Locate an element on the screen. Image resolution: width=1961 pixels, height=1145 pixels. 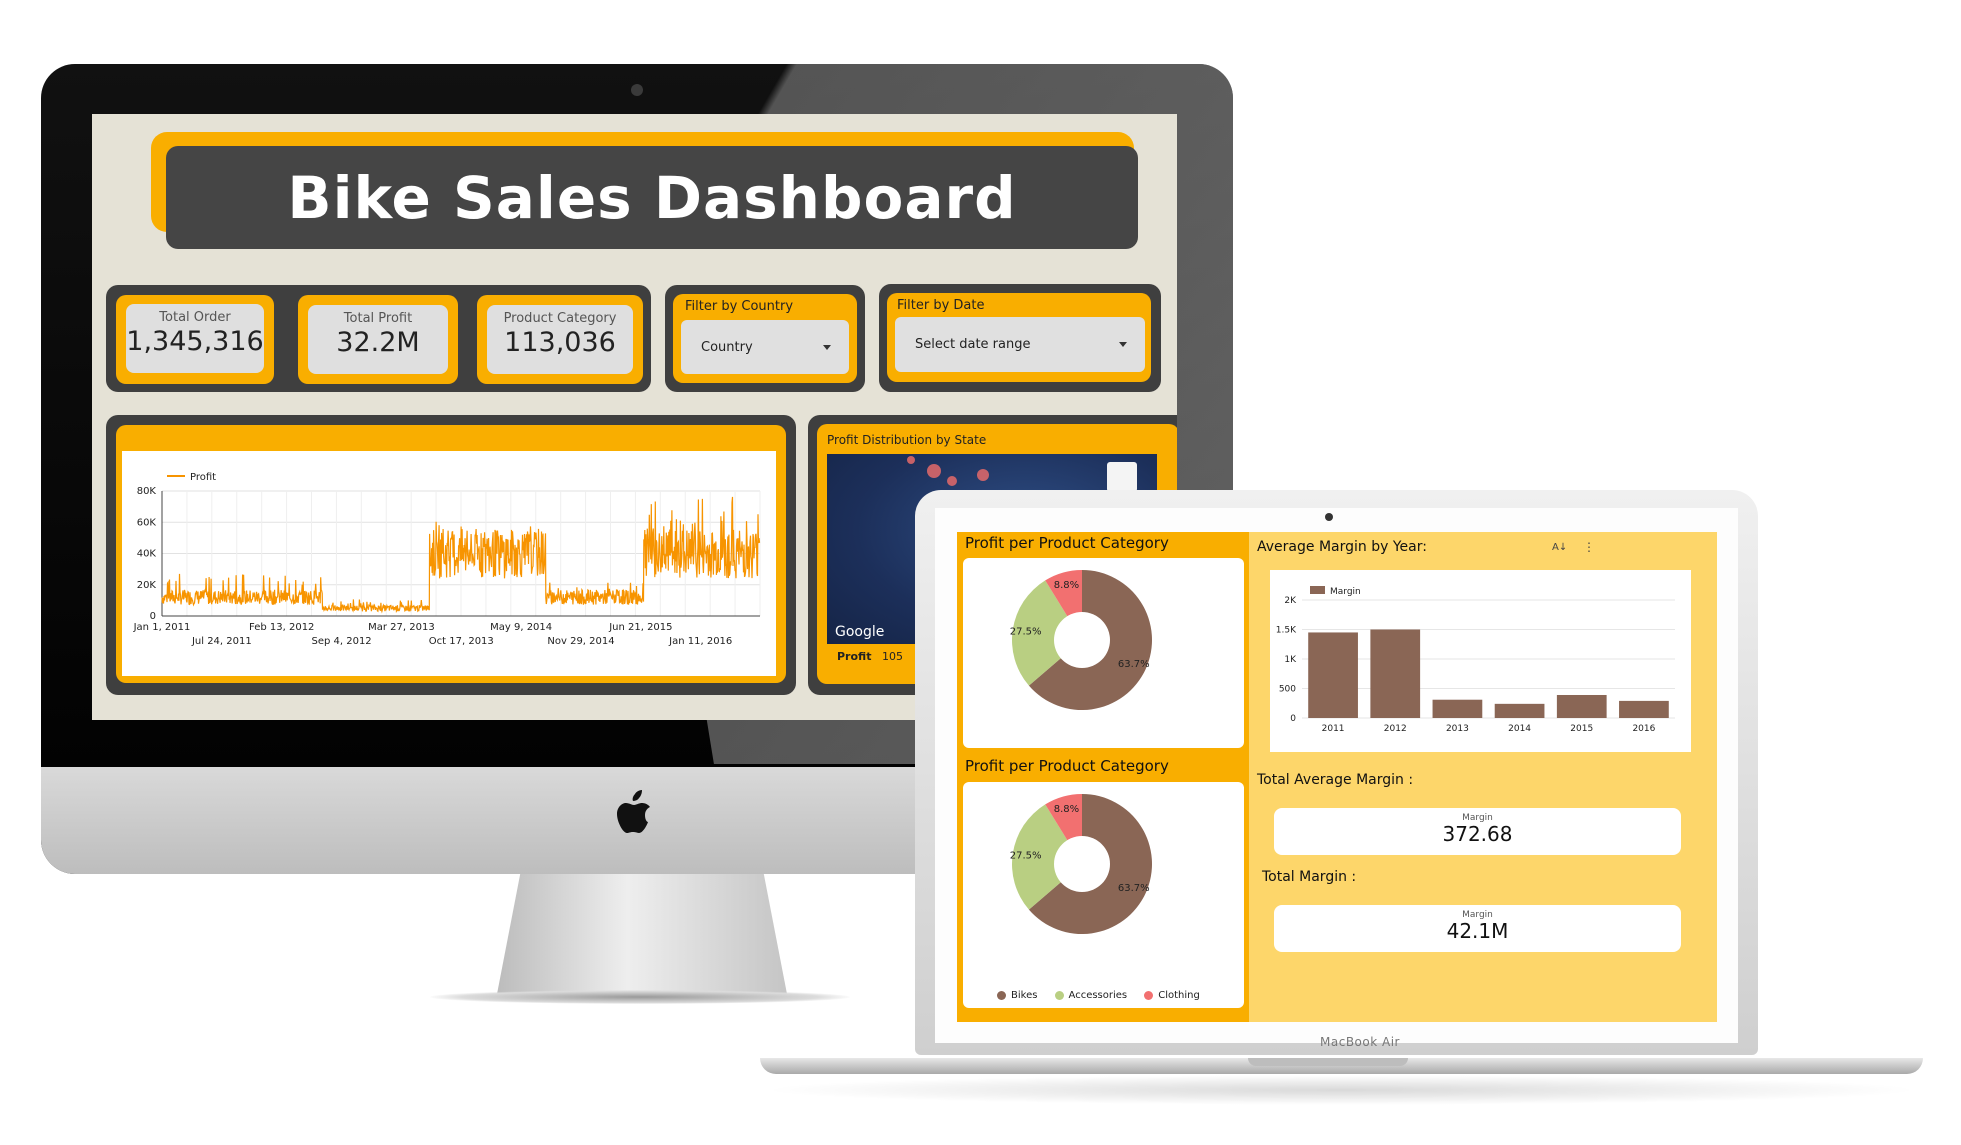
x-tick-label: Oct 17, 2013 is located at coordinates (461, 641).